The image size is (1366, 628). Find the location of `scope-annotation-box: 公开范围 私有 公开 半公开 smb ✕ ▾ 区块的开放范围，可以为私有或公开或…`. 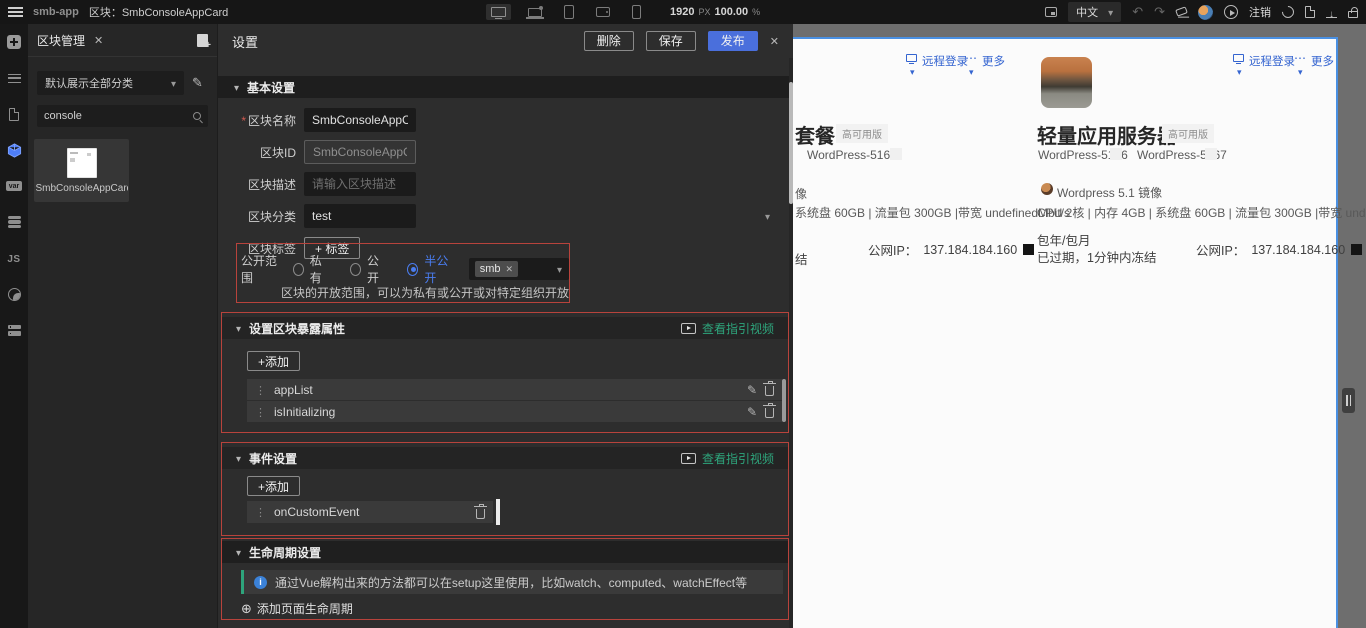

scope-annotation-box: 公开范围 私有 公开 半公开 smb ✕ ▾ 区块的开放范围，可以为私有或公开或… is located at coordinates (403, 273).